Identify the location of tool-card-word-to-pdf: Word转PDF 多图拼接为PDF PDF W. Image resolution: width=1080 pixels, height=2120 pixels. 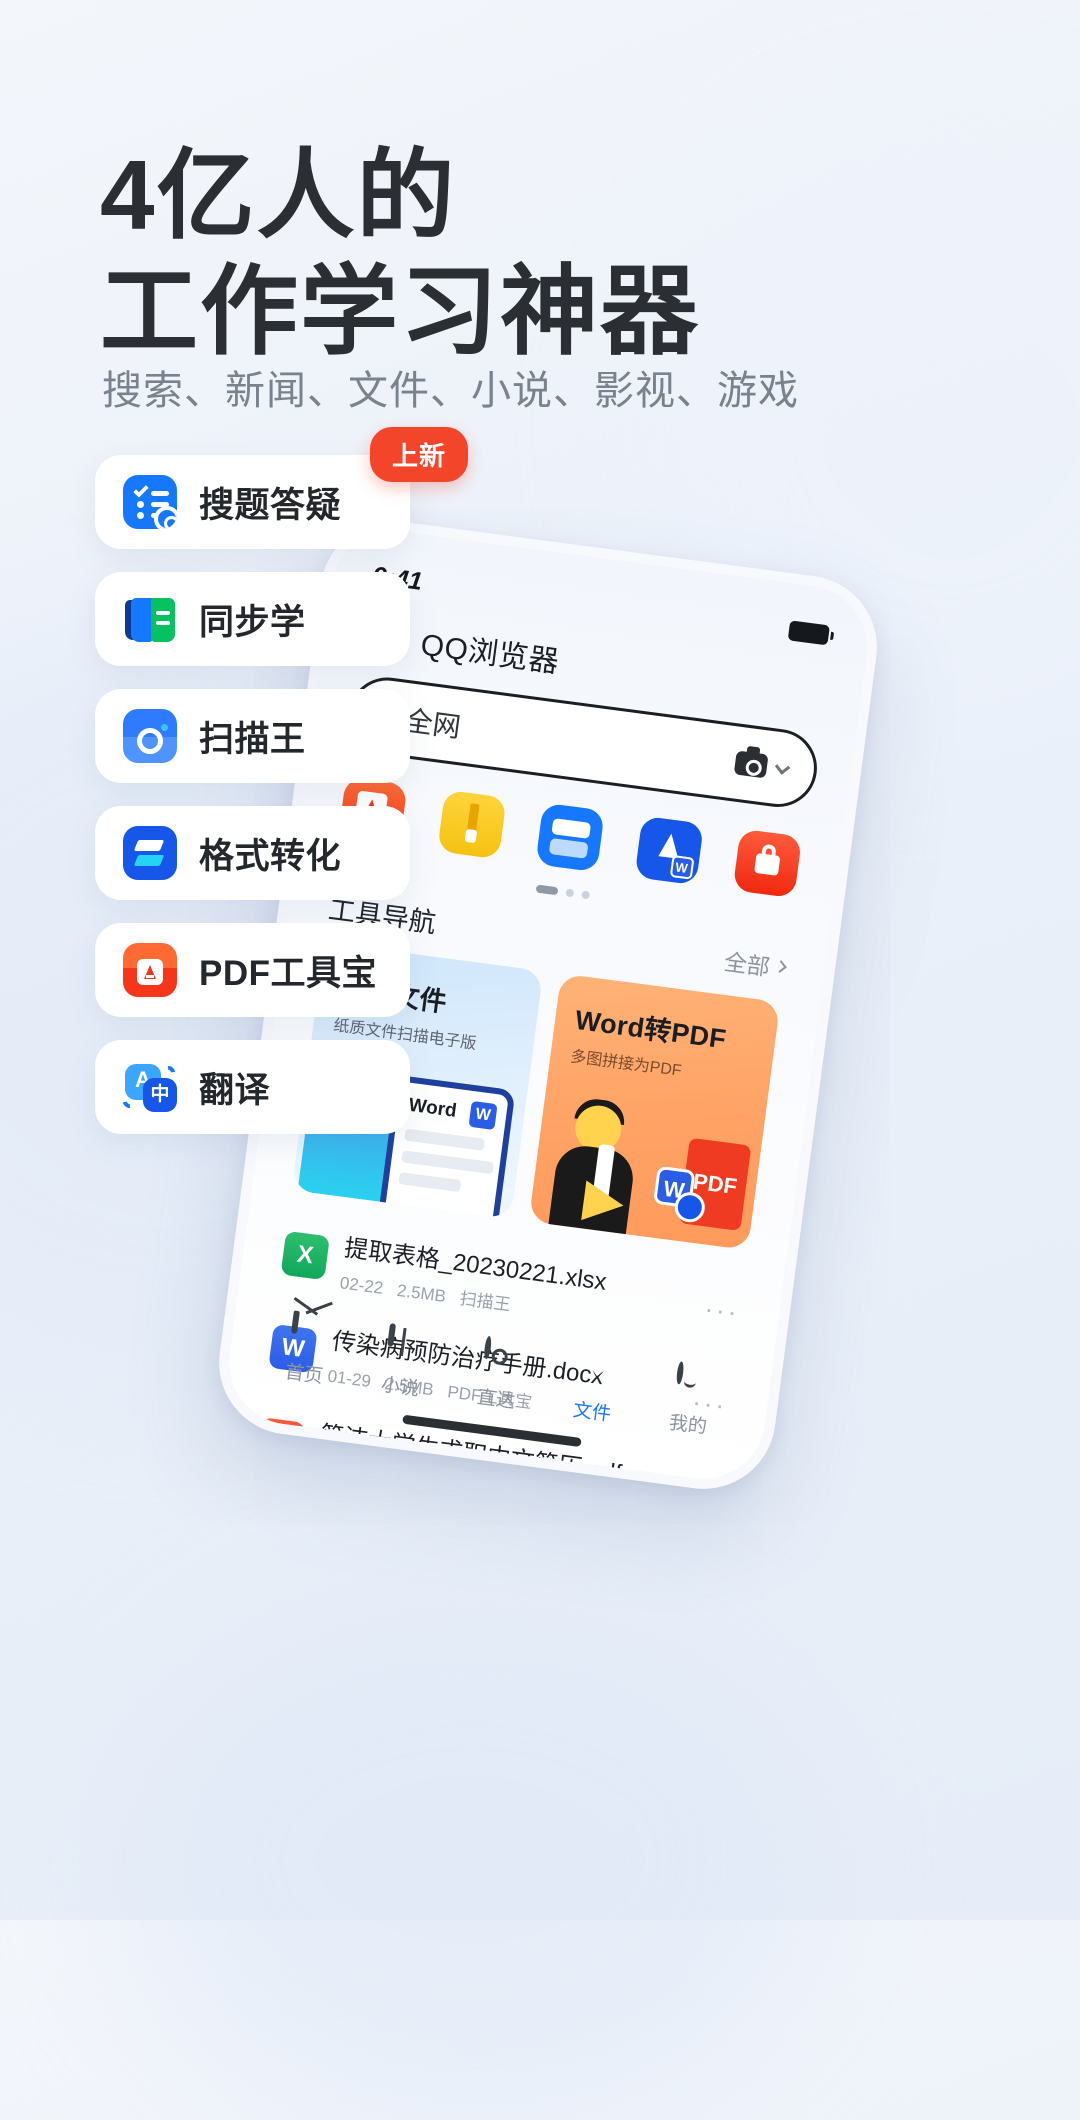
(654, 1112).